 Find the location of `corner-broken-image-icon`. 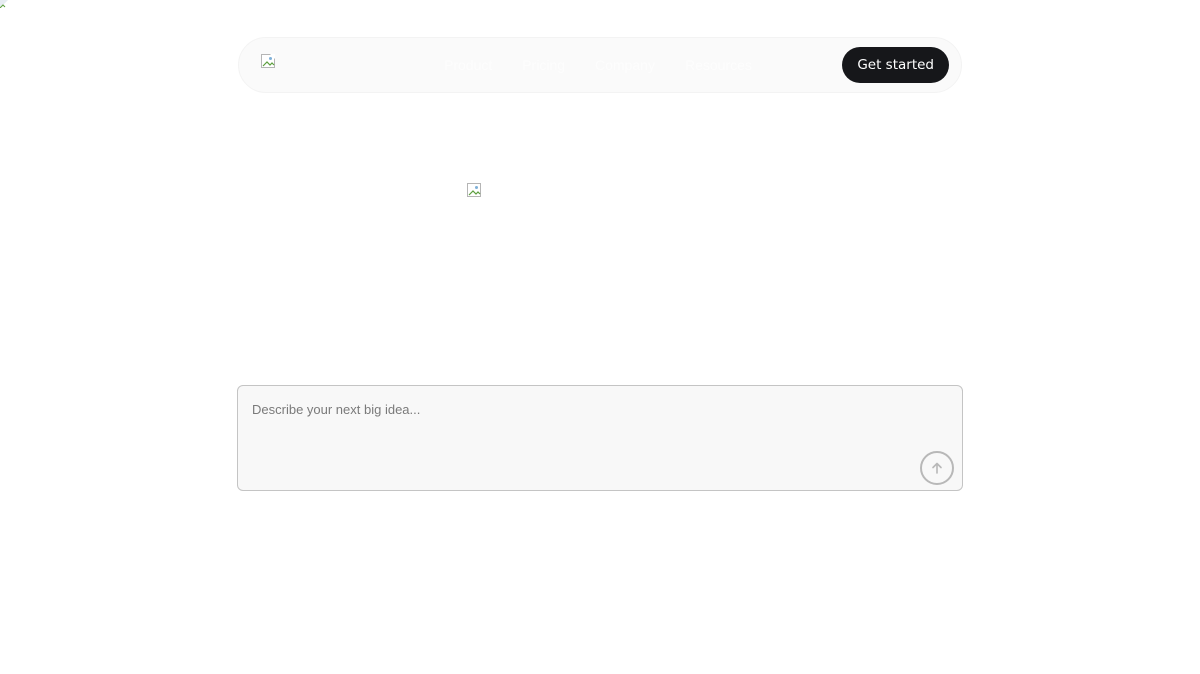

corner-broken-image-icon is located at coordinates (4, 4).